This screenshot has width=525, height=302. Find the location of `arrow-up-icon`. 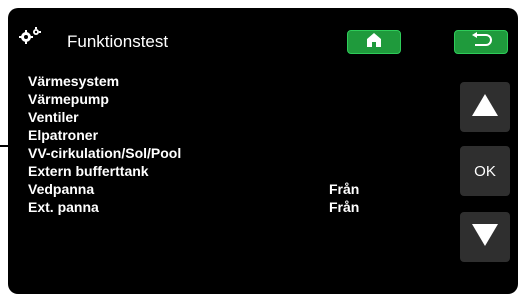

arrow-up-icon is located at coordinates (485, 107).